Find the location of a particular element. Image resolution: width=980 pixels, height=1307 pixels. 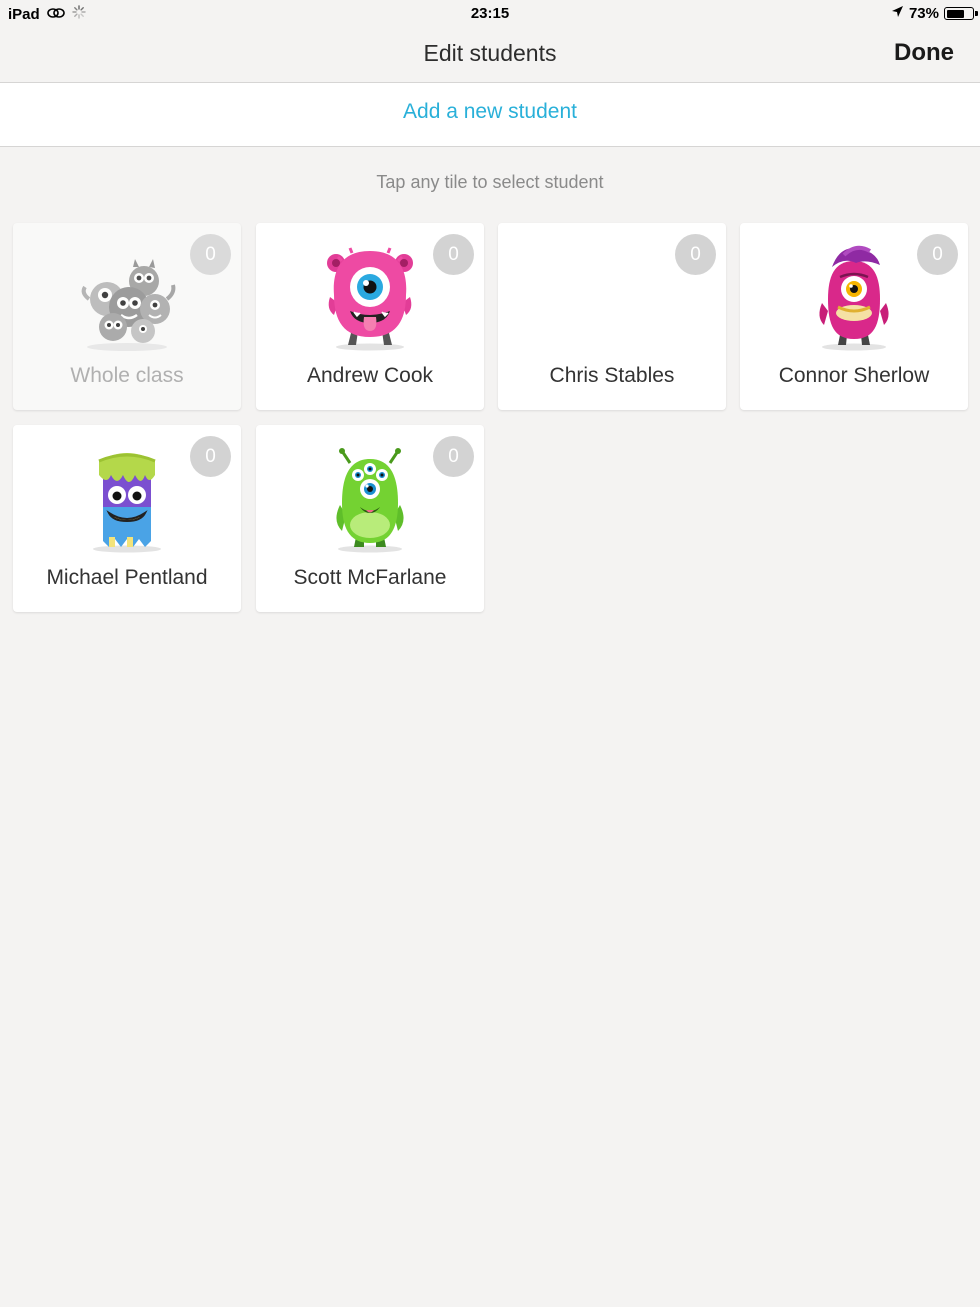

student-tile-connor-sherlow: 0 Connor Sherlow is located at coordinates (854, 316).